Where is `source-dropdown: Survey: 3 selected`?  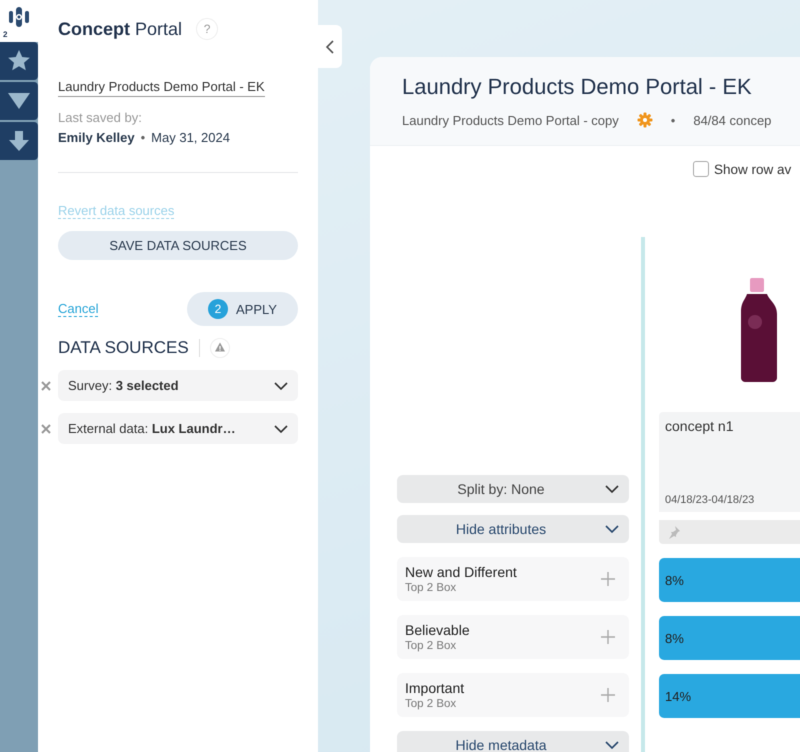 source-dropdown: Survey: 3 selected is located at coordinates (178, 385).